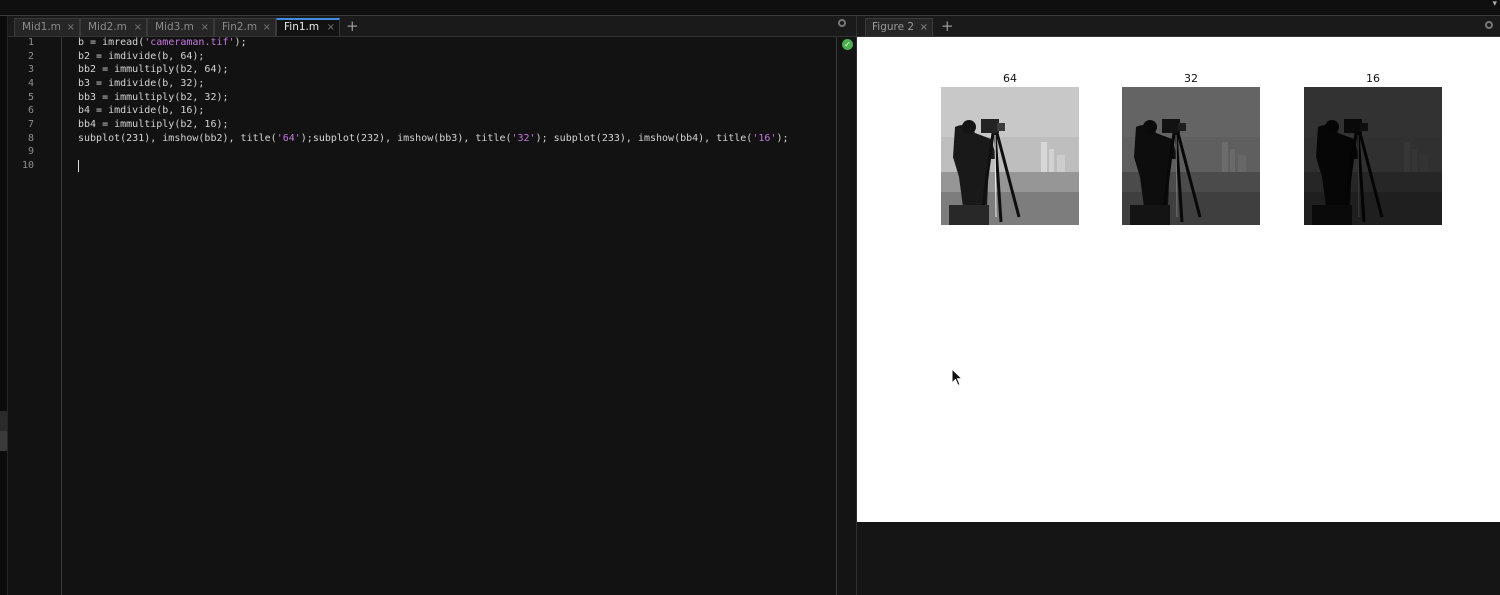  I want to click on tab-label: Mid1.m, so click(41, 27).